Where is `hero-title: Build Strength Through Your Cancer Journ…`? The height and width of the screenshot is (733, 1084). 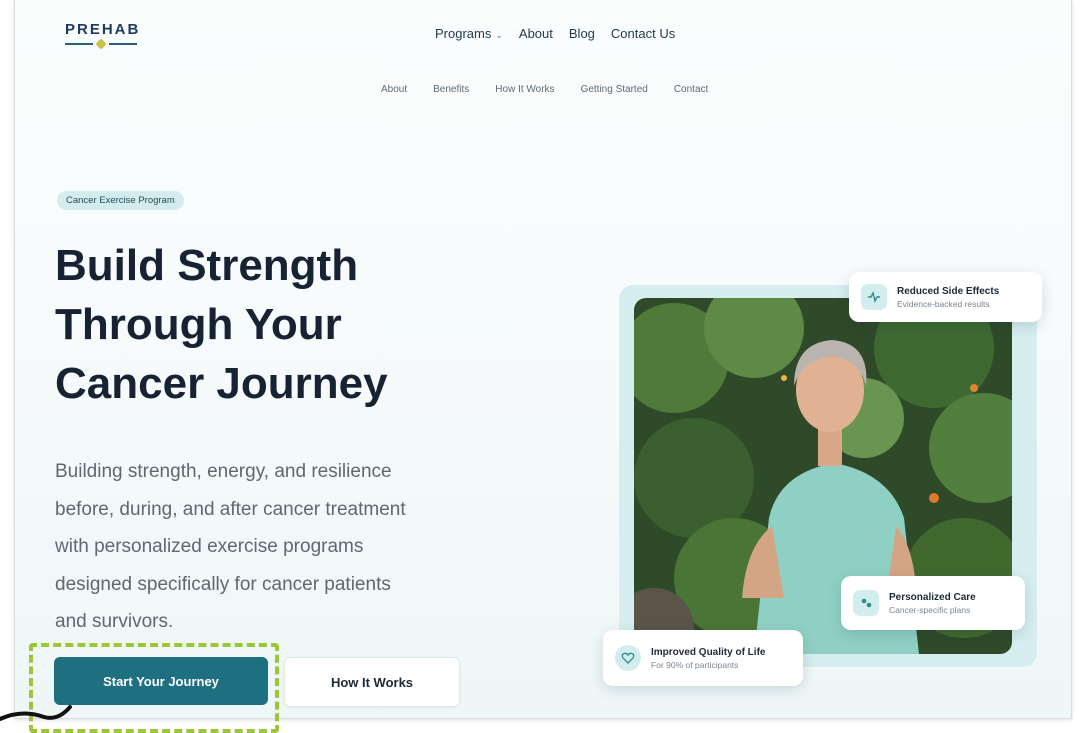 hero-title: Build Strength Through Your Cancer Journ… is located at coordinates (325, 324).